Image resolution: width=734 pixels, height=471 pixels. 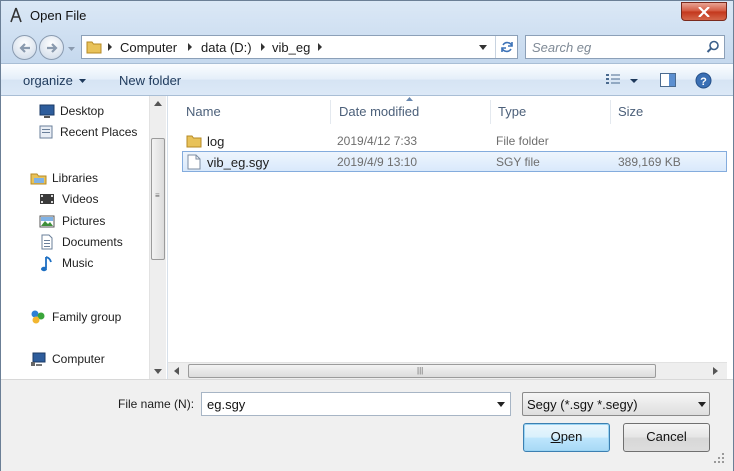 I want to click on sidebar-item-label: Libraries, so click(x=75, y=178).